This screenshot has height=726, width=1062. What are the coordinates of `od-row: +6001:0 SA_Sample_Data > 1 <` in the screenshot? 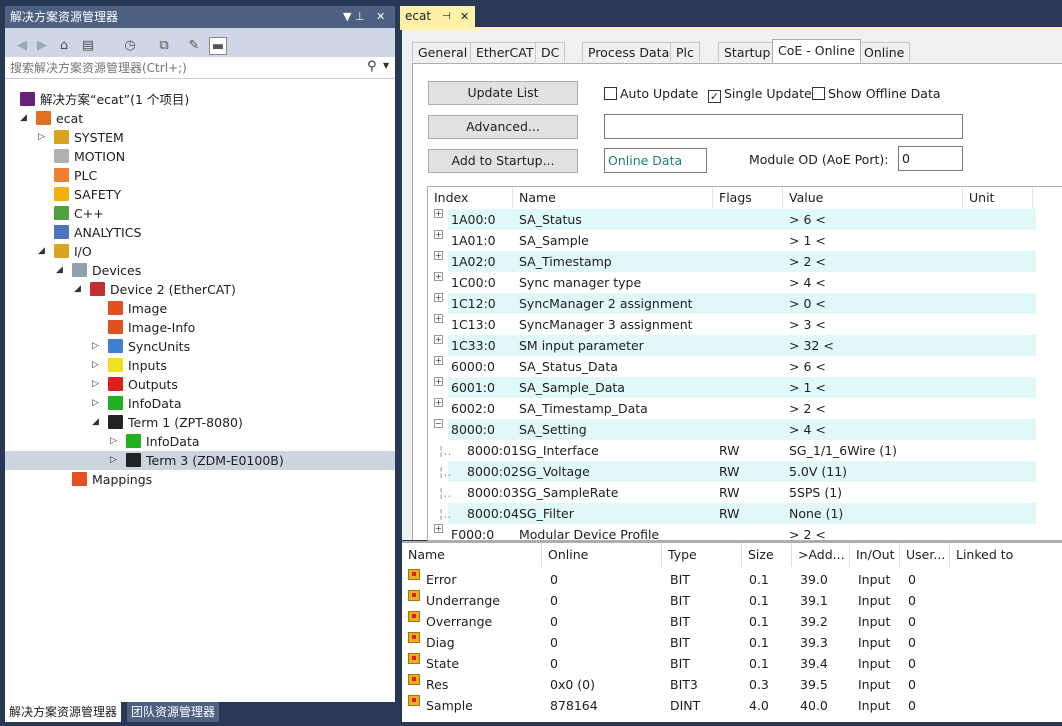 It's located at (745, 387).